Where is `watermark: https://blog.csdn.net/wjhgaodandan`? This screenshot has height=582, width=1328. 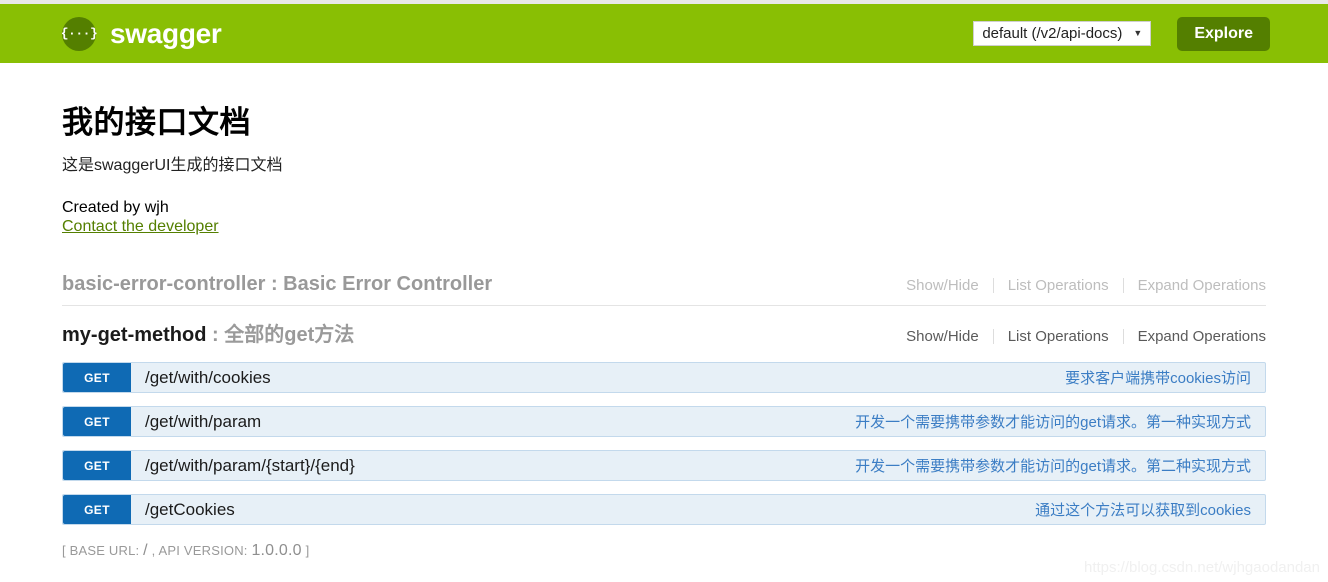 watermark: https://blog.csdn.net/wjhgaodandan is located at coordinates (1201, 567).